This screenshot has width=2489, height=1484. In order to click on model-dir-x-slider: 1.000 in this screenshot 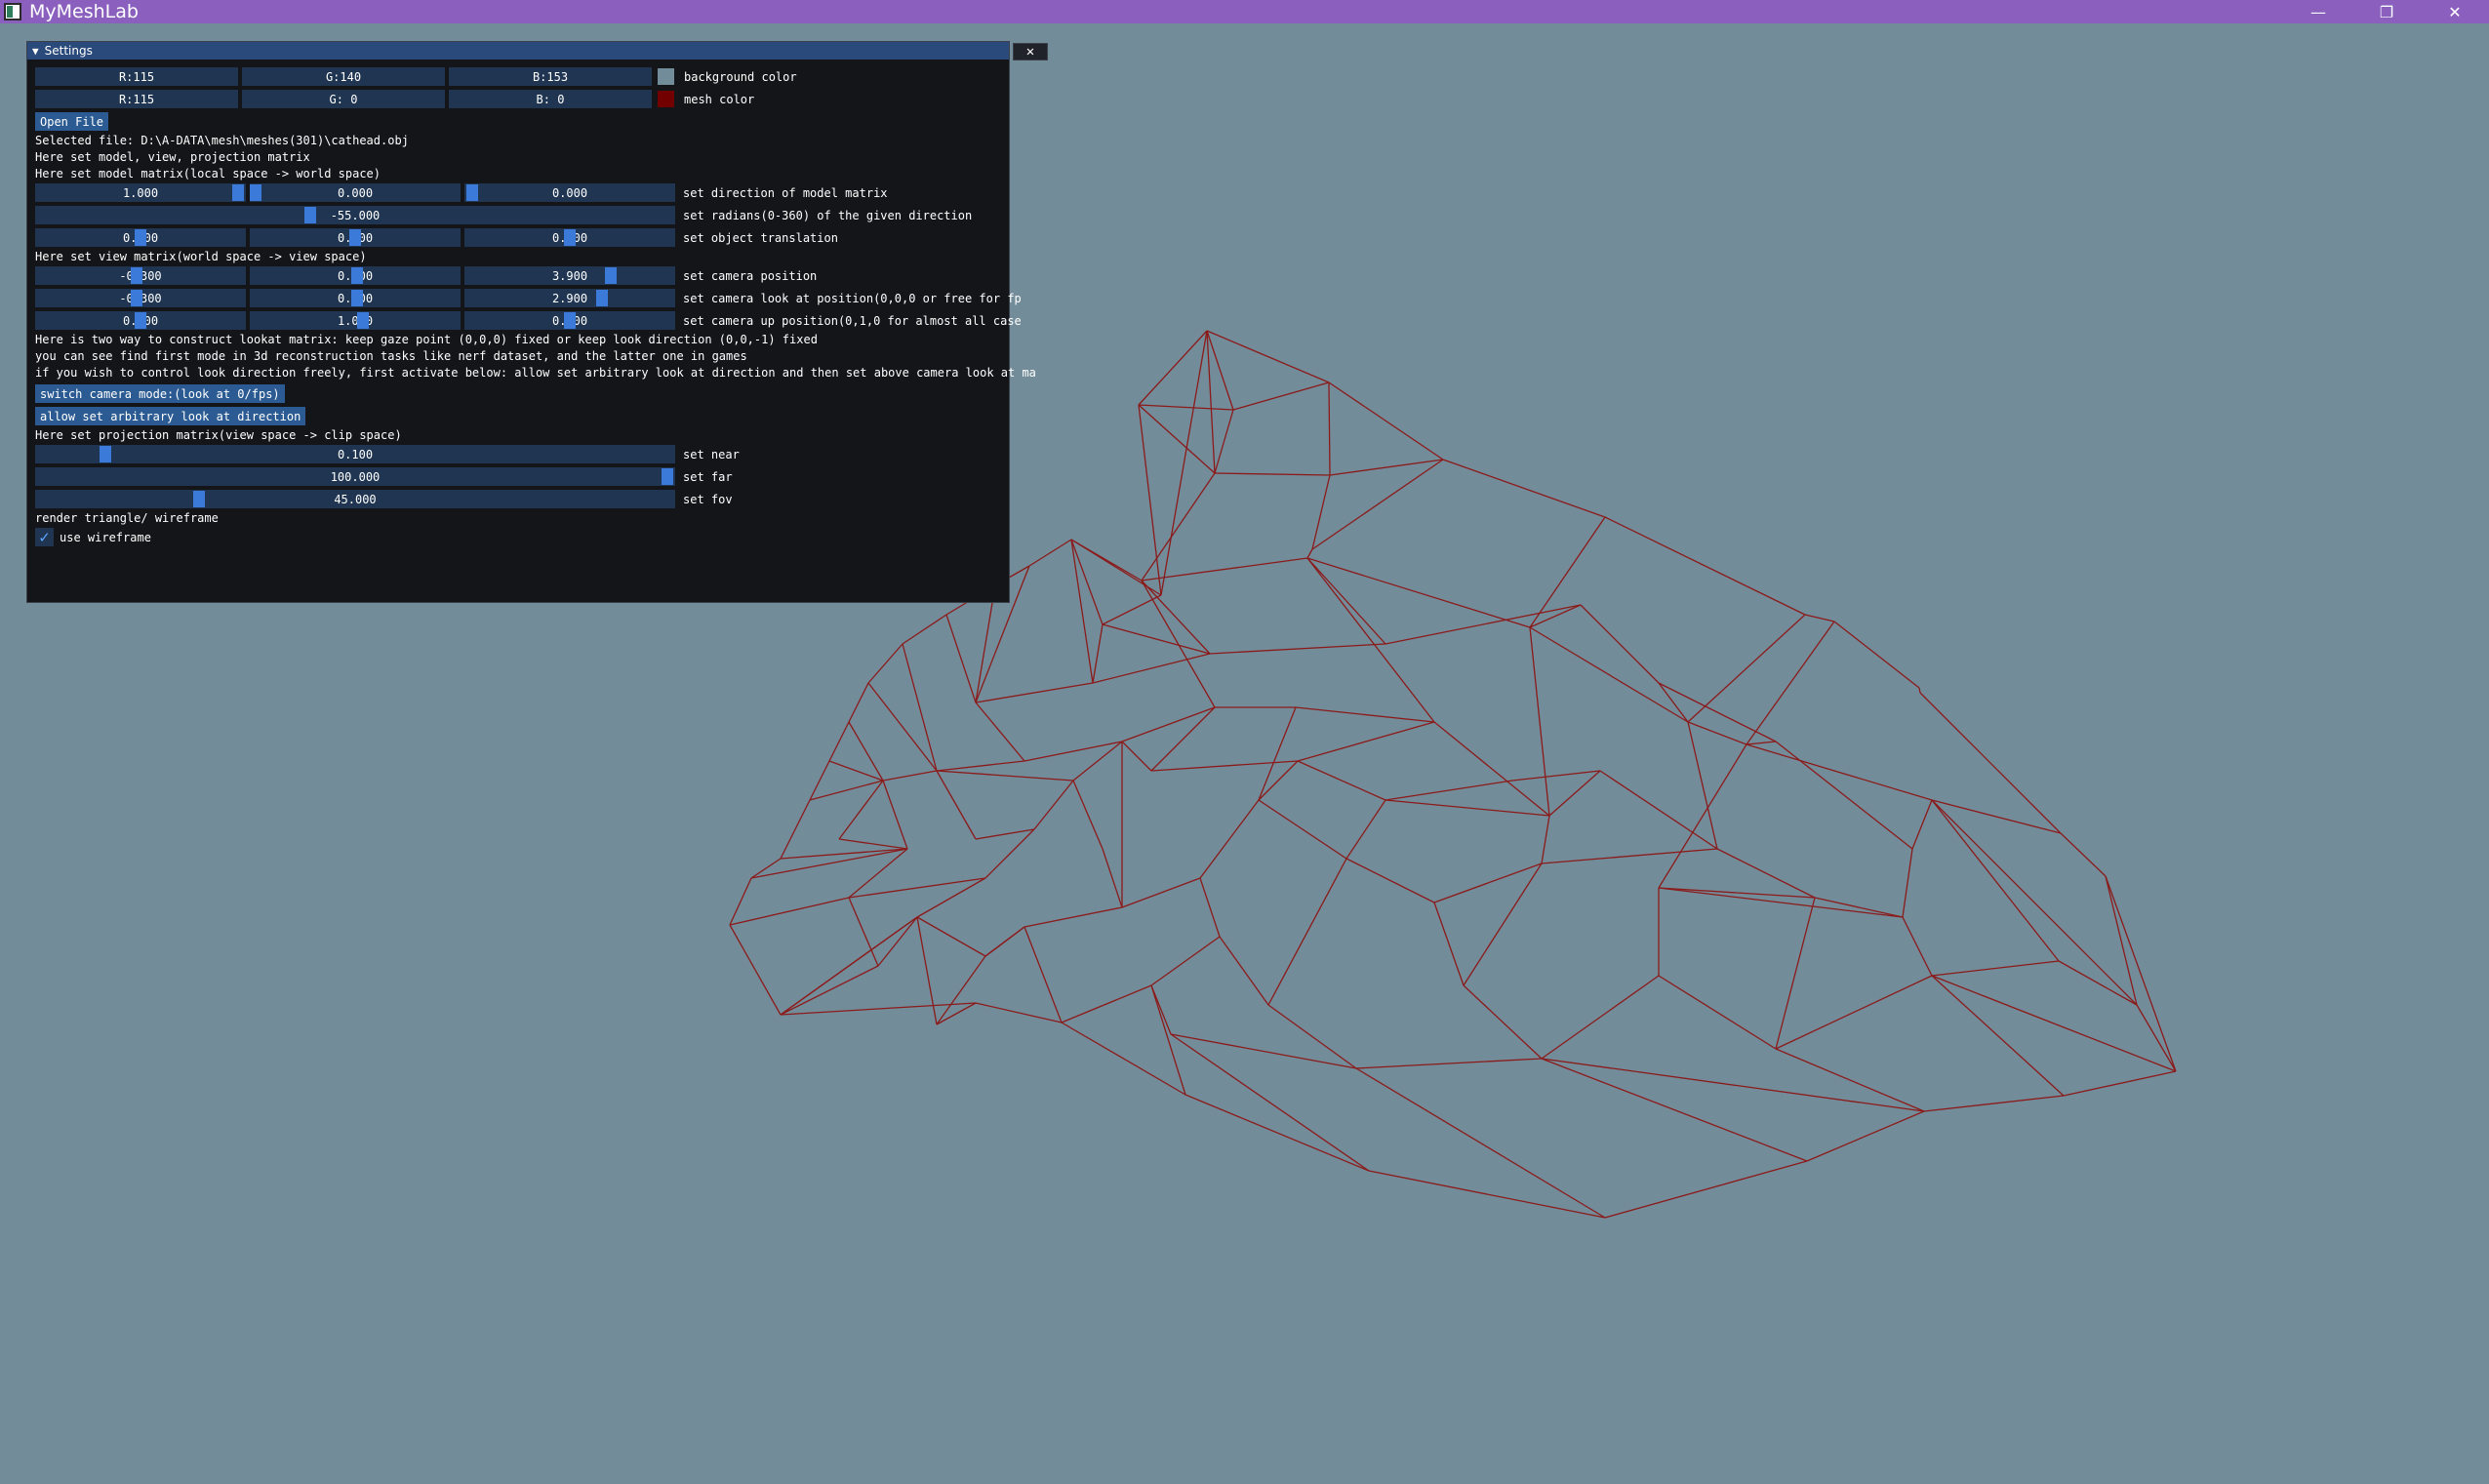, I will do `click(140, 192)`.